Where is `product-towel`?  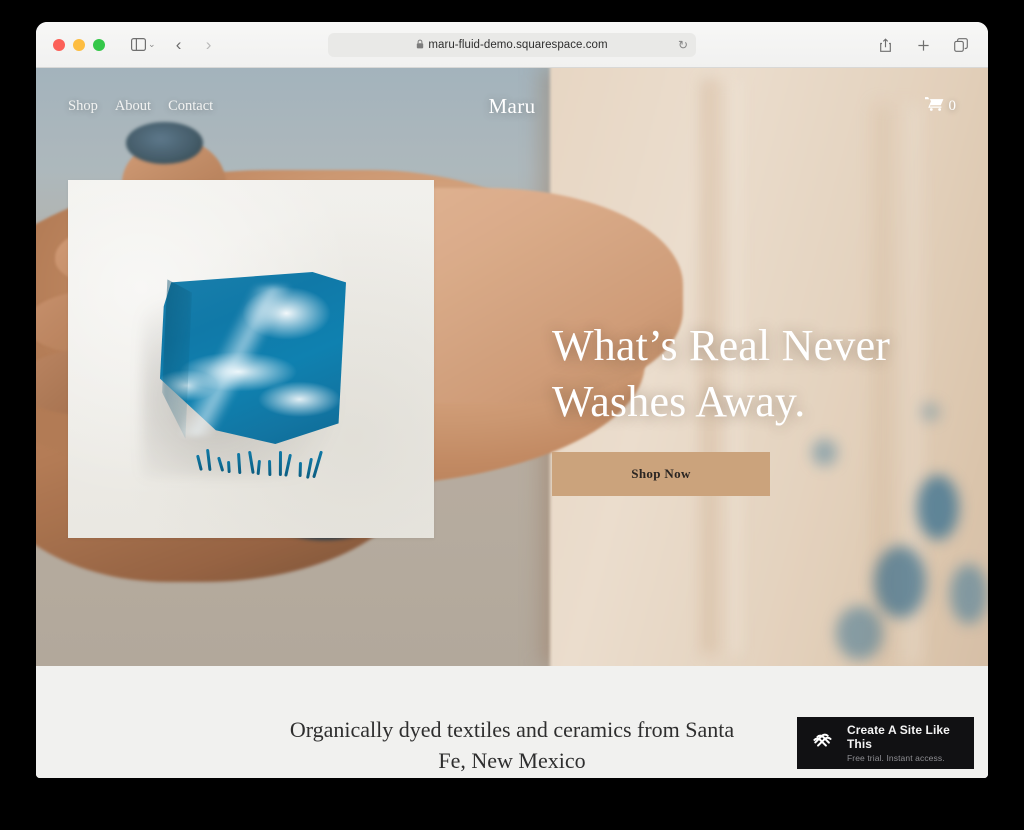
product-towel is located at coordinates (247, 375).